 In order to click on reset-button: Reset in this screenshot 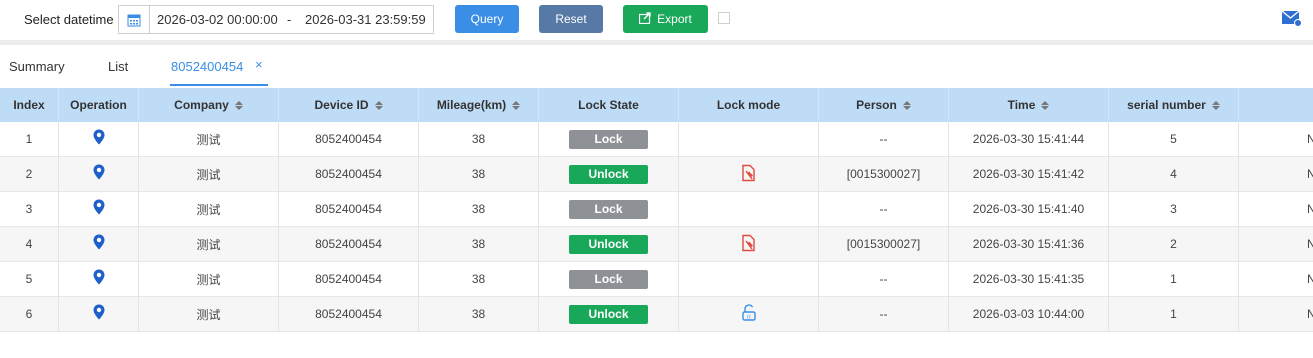, I will do `click(571, 19)`.